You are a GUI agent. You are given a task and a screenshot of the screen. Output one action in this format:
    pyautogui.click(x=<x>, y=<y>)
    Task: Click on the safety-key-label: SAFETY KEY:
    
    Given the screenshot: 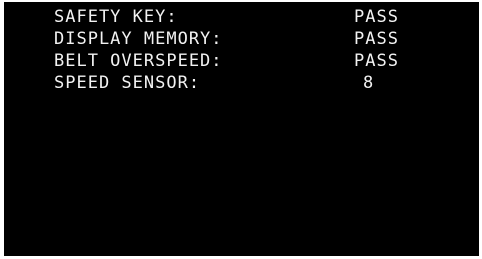 What is the action you would take?
    pyautogui.click(x=116, y=17)
    